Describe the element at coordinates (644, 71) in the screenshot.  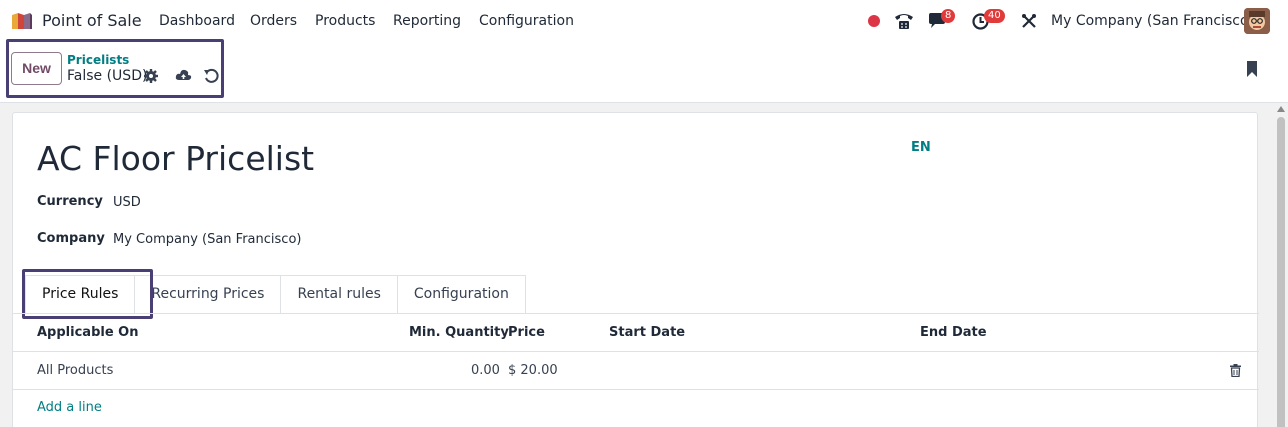
I see `control-panel: New Pricelists False (USD)` at that location.